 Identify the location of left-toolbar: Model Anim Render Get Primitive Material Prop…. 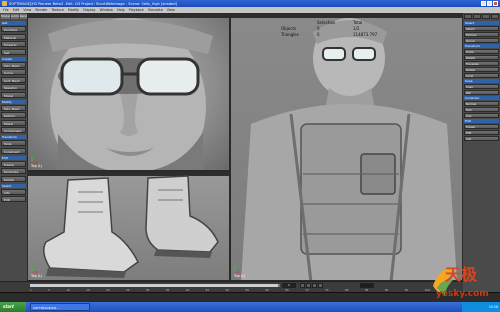
(15, 152).